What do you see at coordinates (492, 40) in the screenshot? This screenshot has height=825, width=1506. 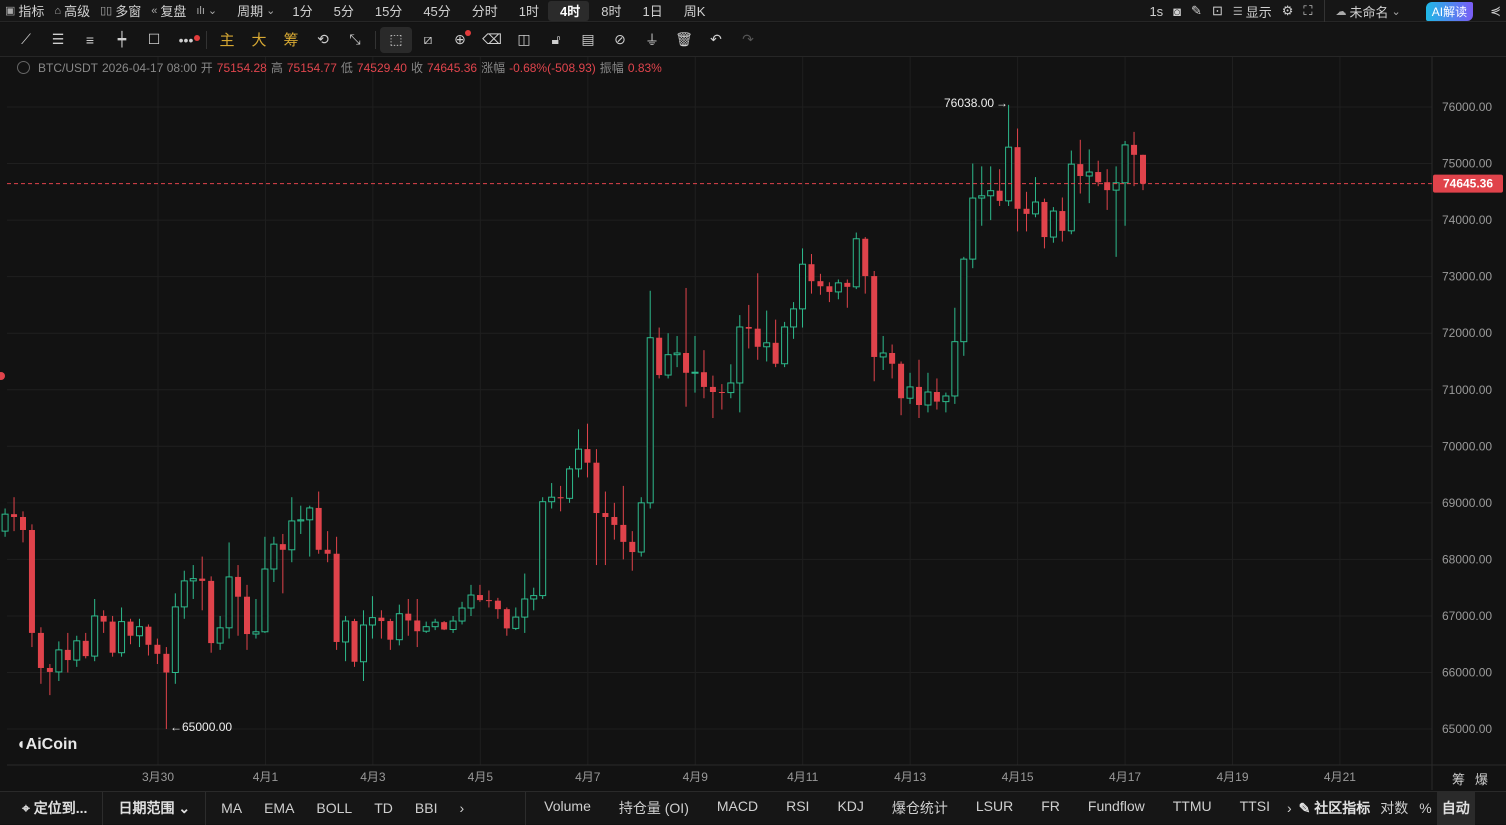 I see `eraser-icon: ⌫` at bounding box center [492, 40].